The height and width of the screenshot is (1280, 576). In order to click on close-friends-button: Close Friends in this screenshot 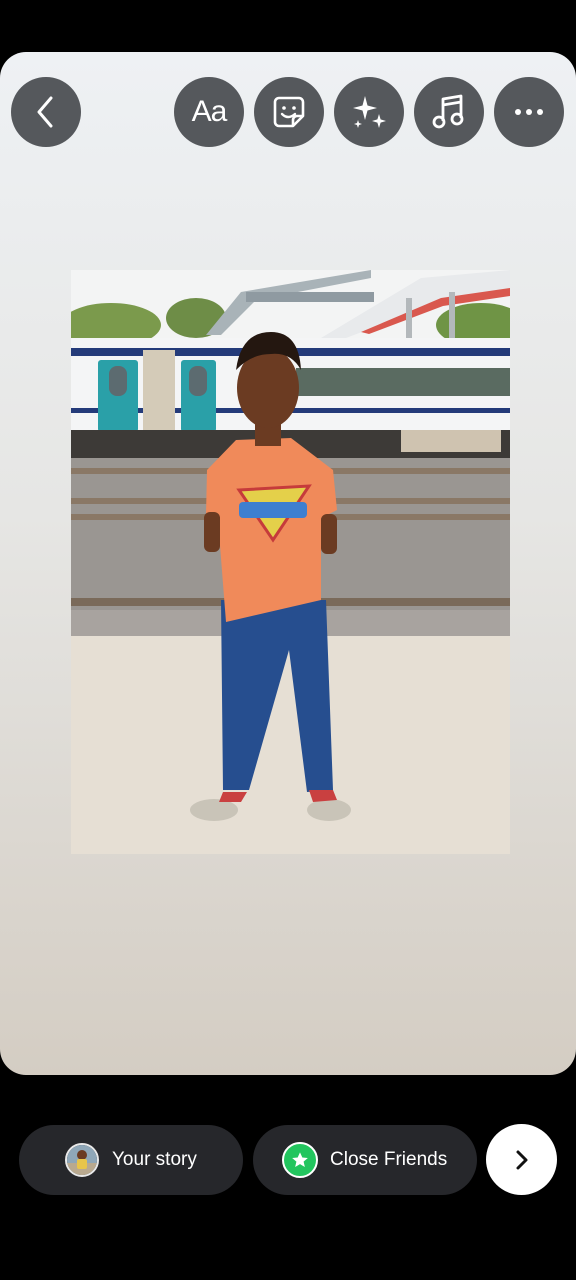, I will do `click(365, 1160)`.